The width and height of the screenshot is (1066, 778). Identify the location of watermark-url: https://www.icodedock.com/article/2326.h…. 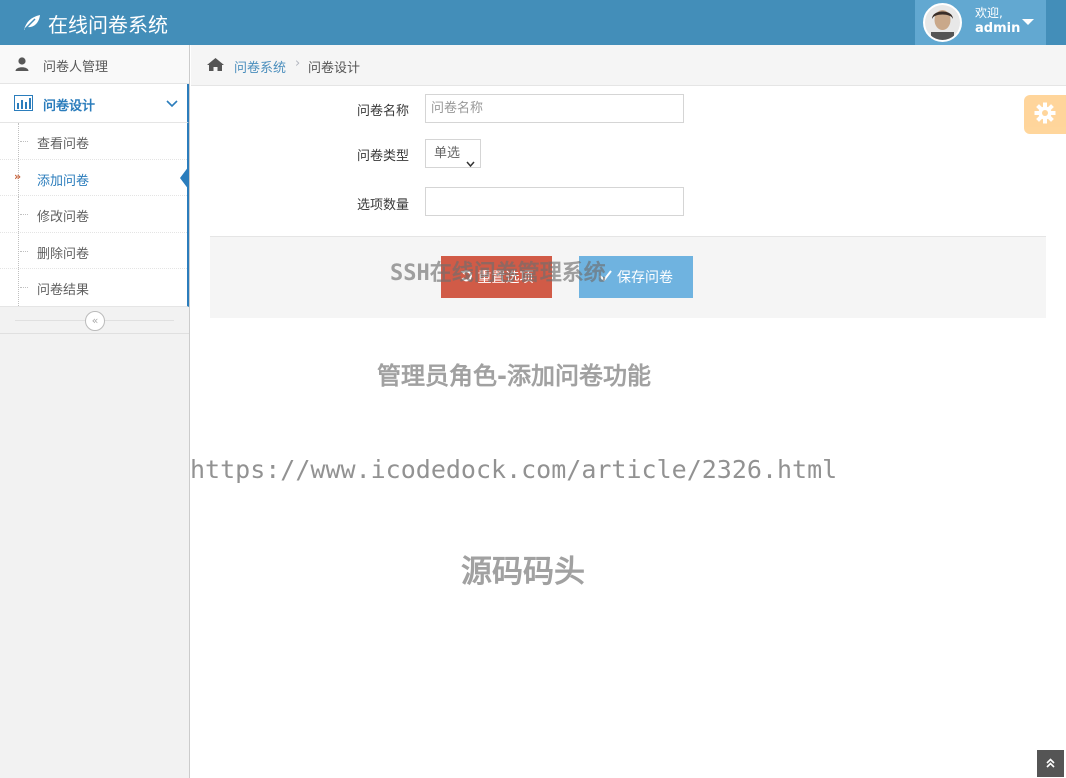
(514, 469).